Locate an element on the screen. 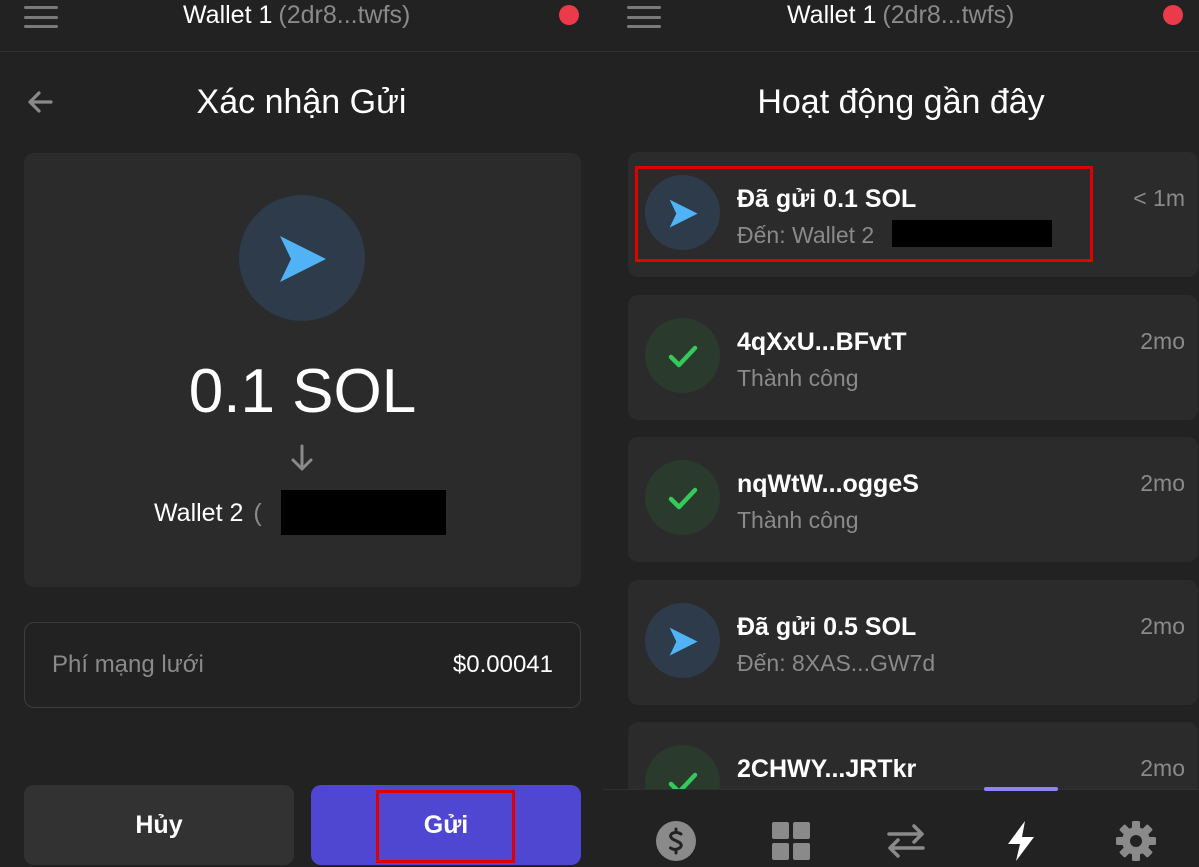 The image size is (1199, 867). activity-item: Đã gửi 0.1 SOL Đến: Wallet 2 < 1m is located at coordinates (913, 214).